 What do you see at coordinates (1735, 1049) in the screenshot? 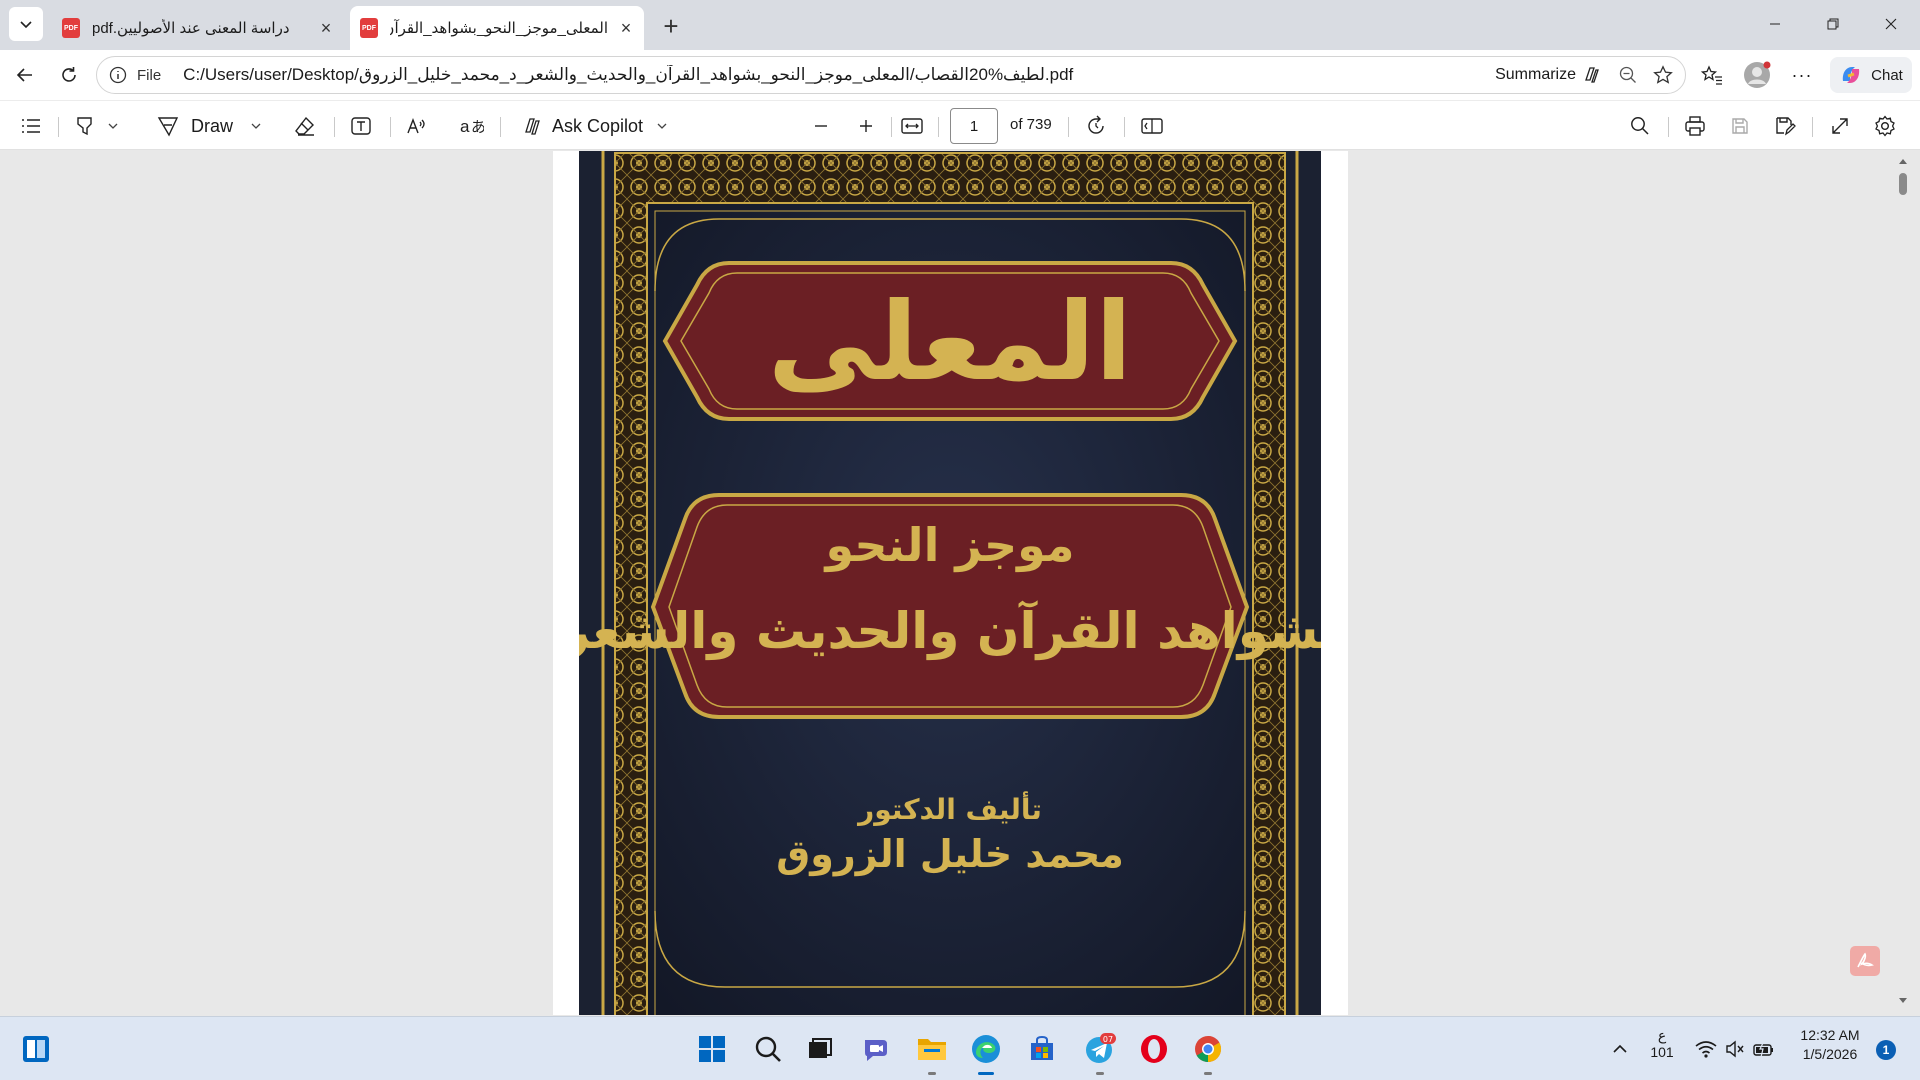
I see `quick-settings-button` at bounding box center [1735, 1049].